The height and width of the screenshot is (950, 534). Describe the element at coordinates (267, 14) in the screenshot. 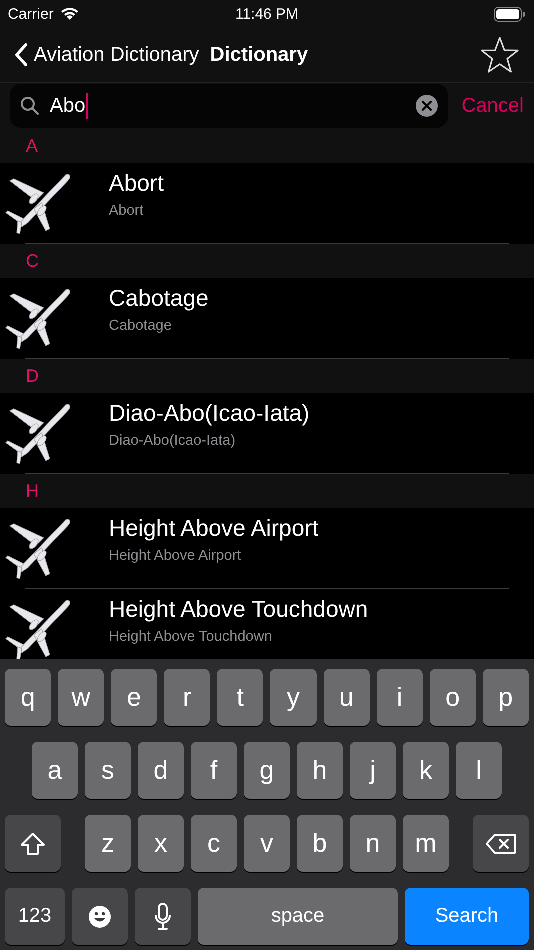

I see `status-time: 11:46 PM` at that location.